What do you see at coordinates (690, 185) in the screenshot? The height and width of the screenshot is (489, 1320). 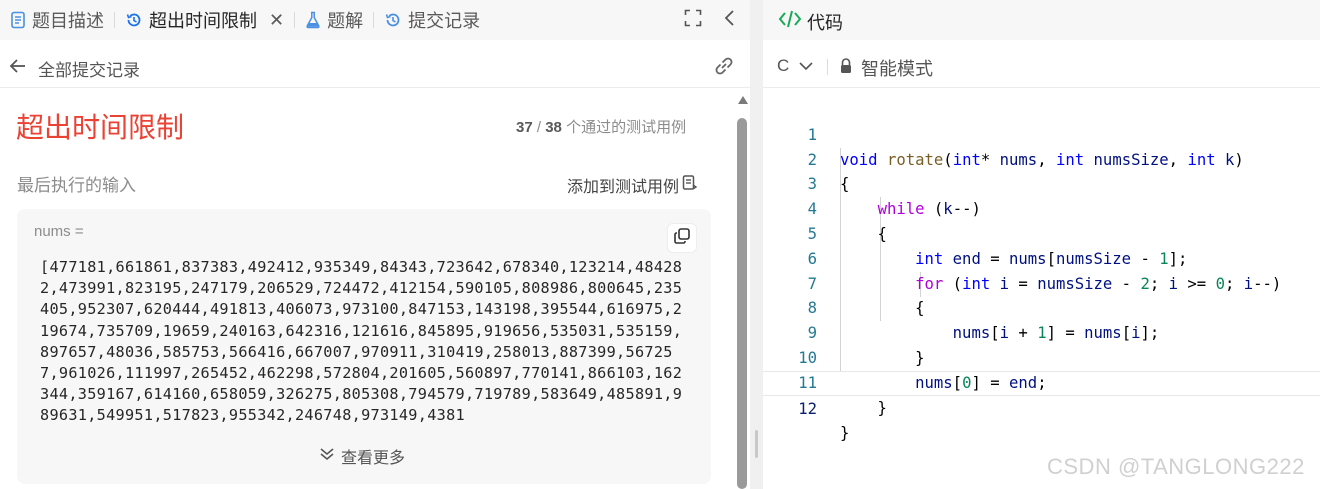 I see `add-testcase-icon` at bounding box center [690, 185].